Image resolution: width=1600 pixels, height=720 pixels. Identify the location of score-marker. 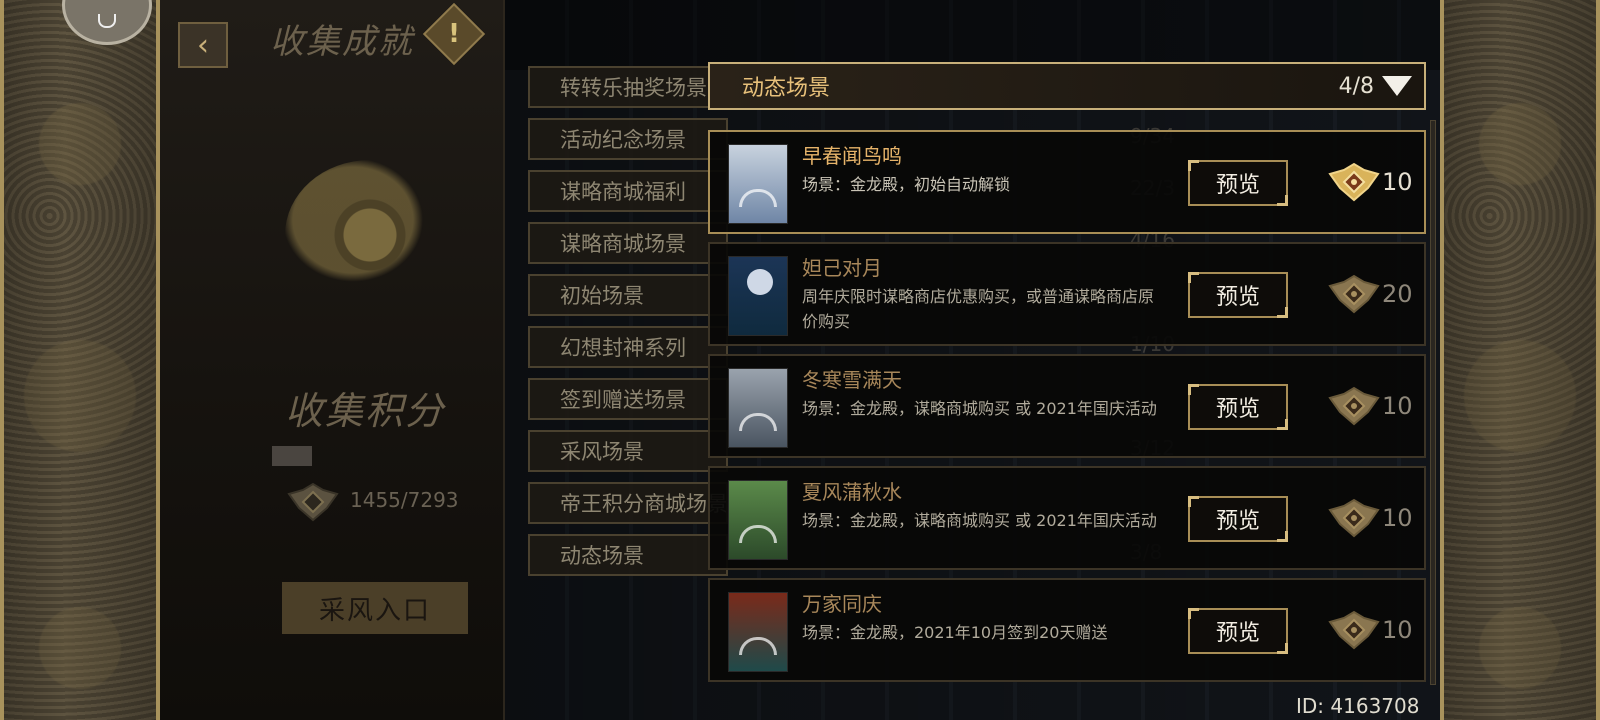
(292, 456).